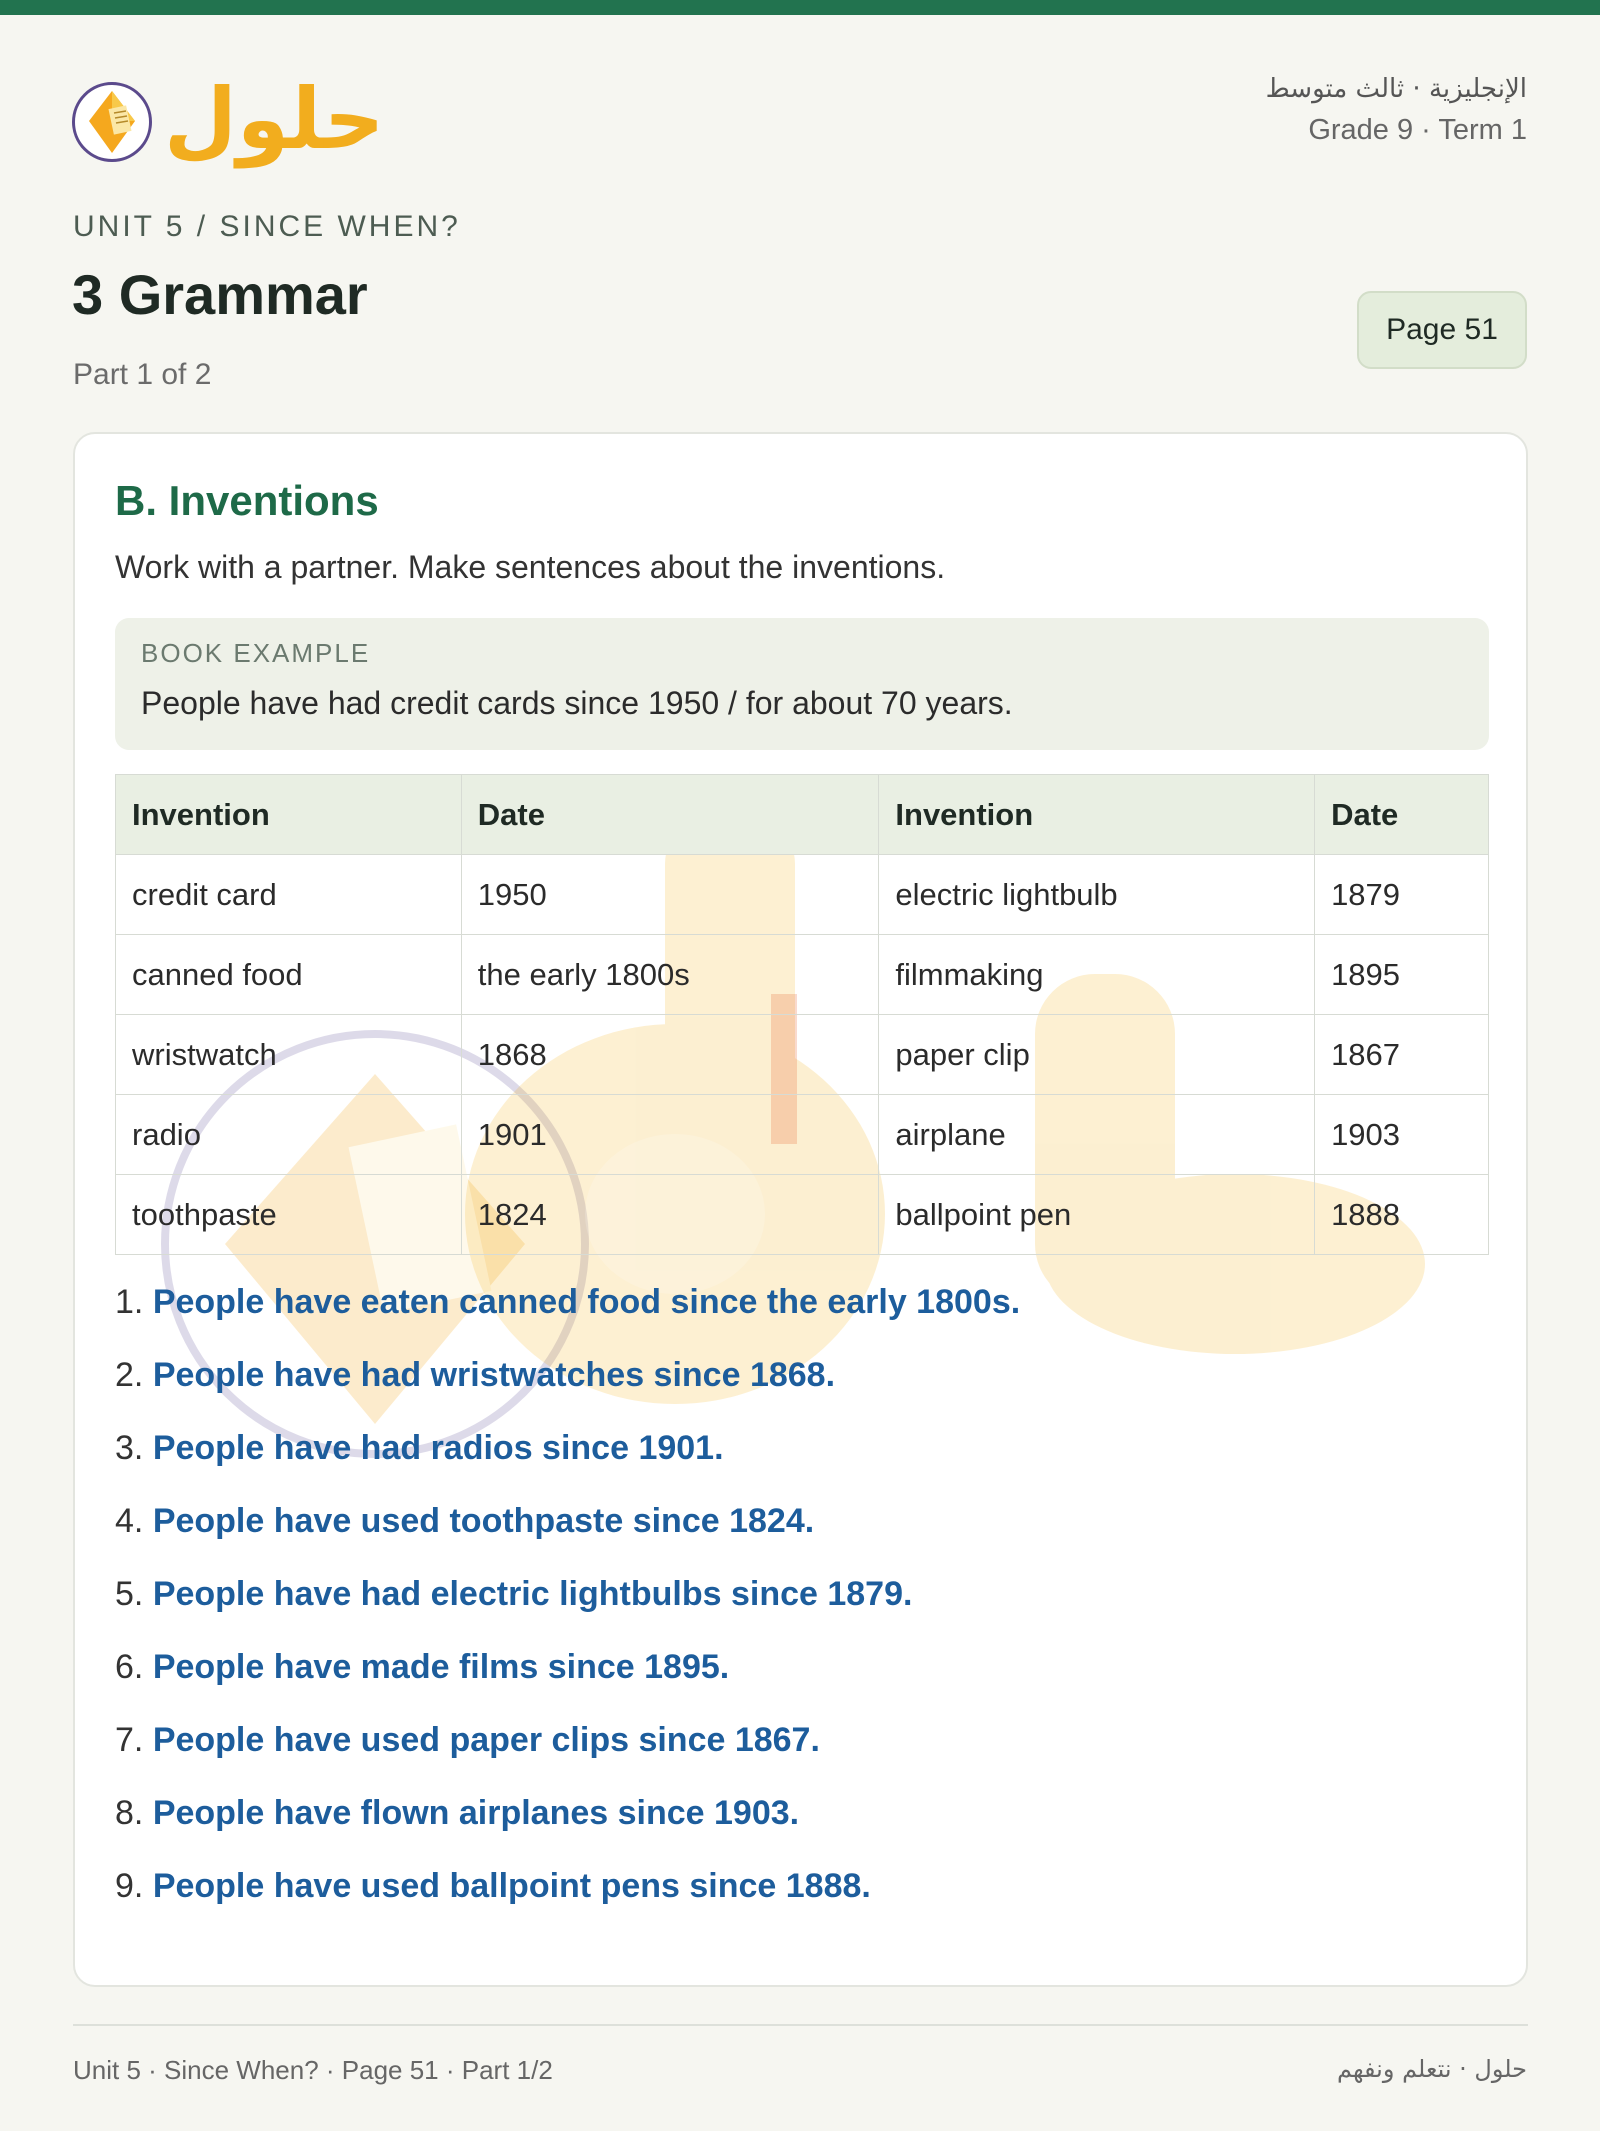  I want to click on unit-breadcrumb: UNIT 5 / SINCE WHEN?, so click(267, 226).